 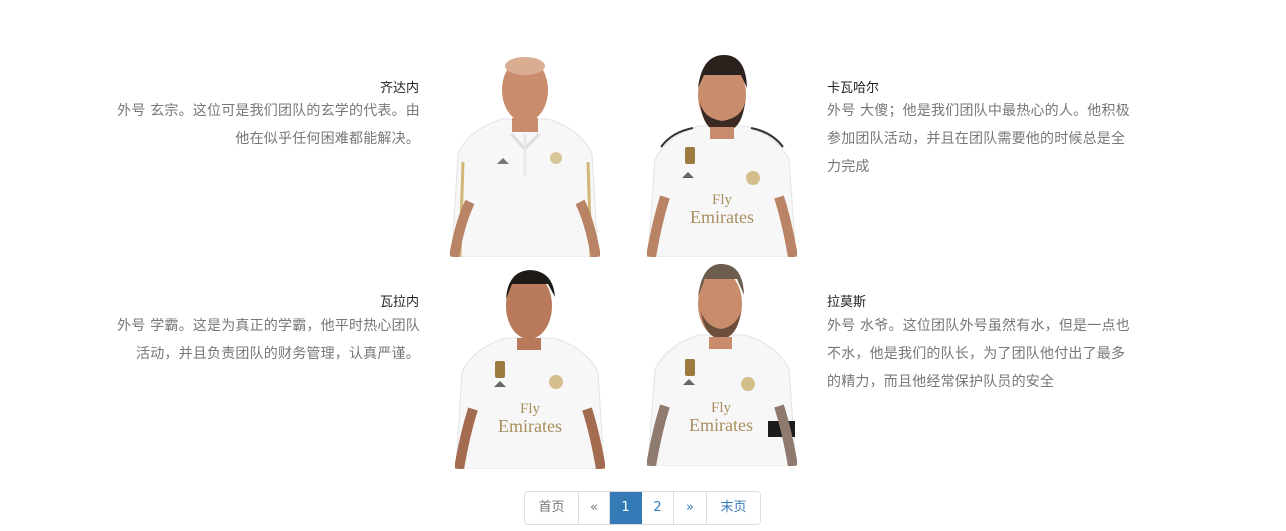 I want to click on pagination-next-button: », so click(x=690, y=508).